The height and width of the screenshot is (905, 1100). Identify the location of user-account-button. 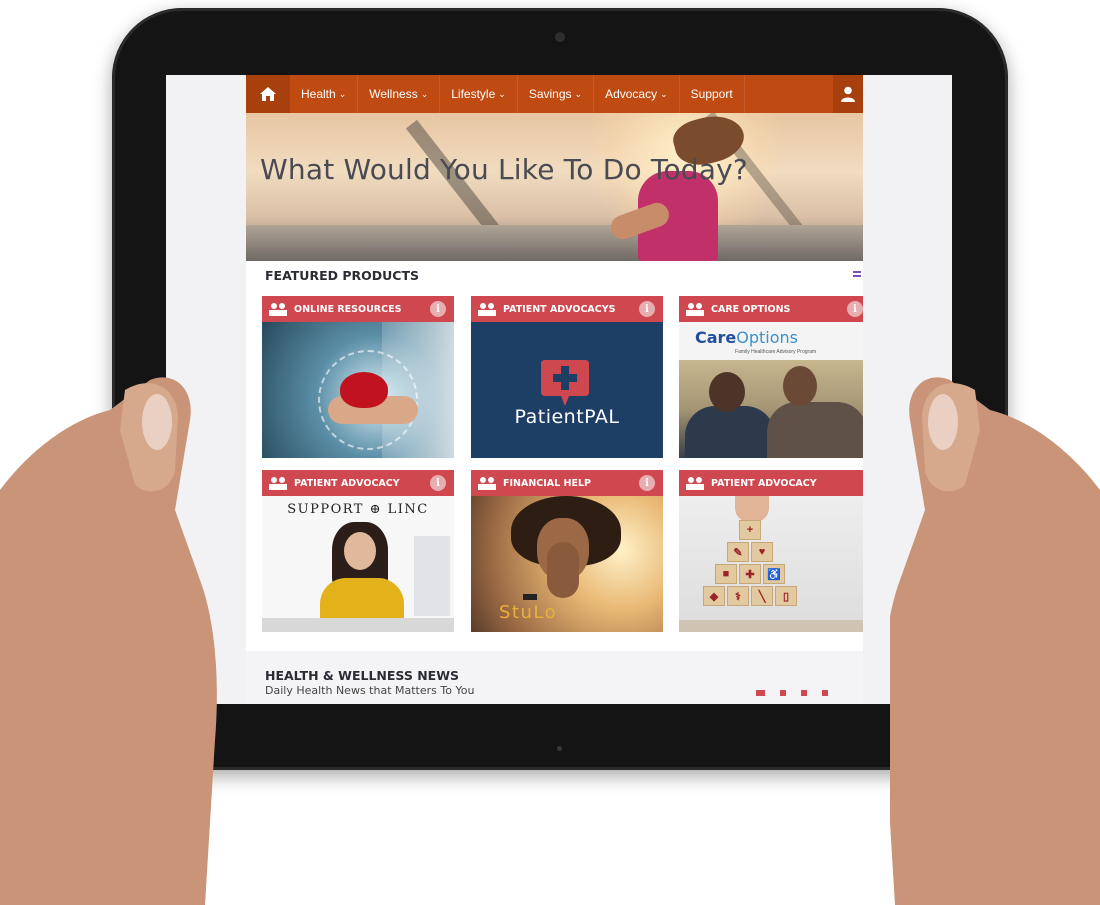
(848, 94).